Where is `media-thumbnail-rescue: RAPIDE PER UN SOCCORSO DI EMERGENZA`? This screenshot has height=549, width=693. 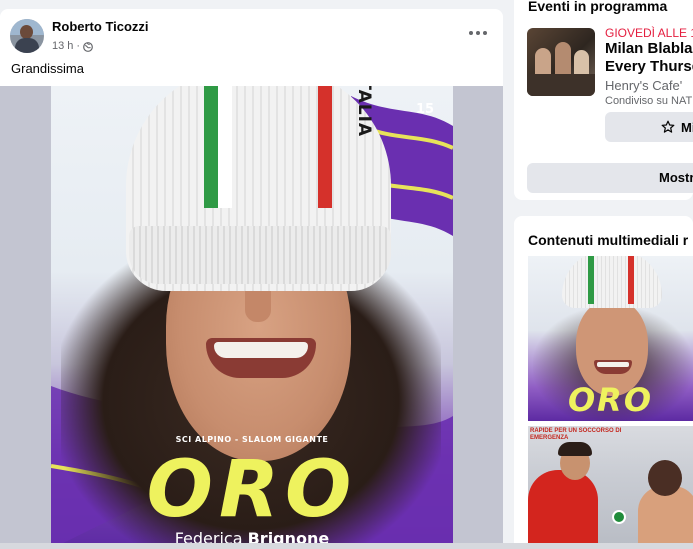
media-thumbnail-rescue: RAPIDE PER UN SOCCORSO DI EMERGENZA is located at coordinates (610, 487).